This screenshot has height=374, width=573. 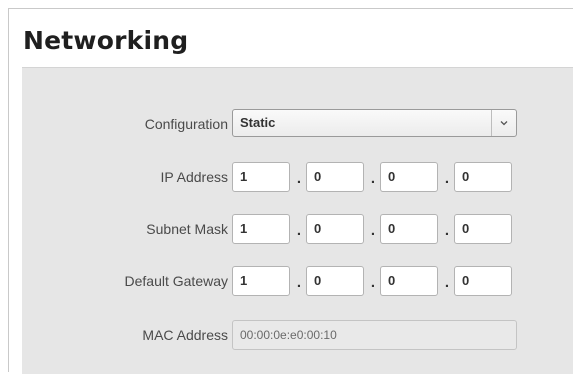 I want to click on subnet-mask-octet-2: 0, so click(x=335, y=229).